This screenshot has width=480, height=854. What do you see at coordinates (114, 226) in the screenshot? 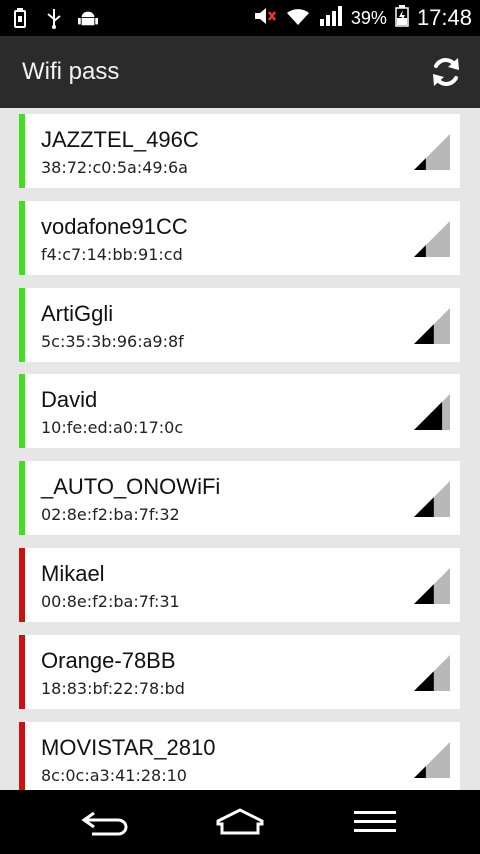
I see `network-name: vodafone91CC` at bounding box center [114, 226].